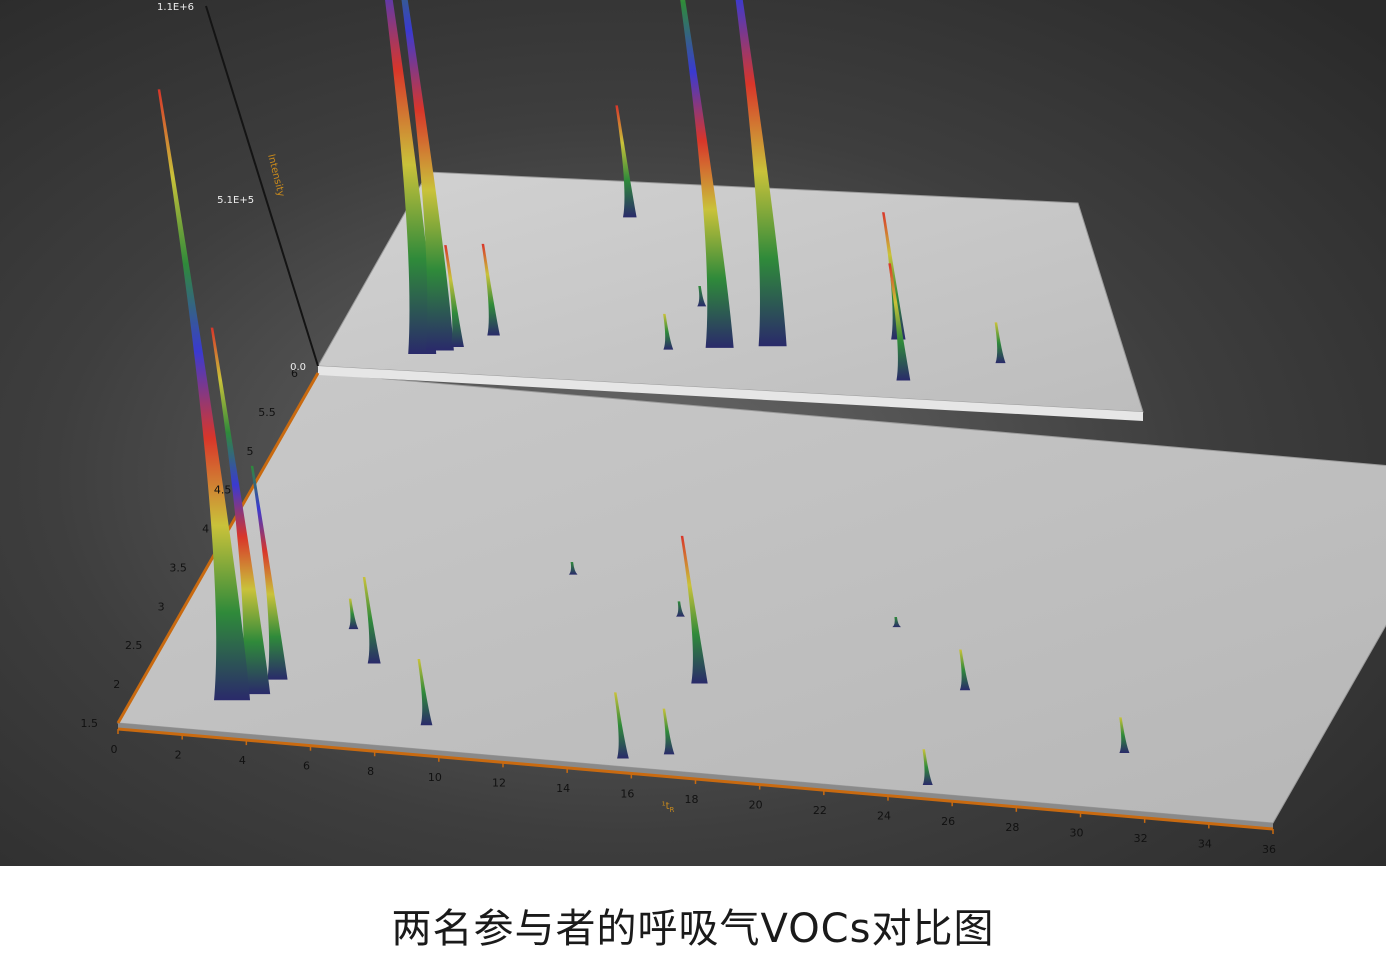  I want to click on y-tick-label: 3, so click(161, 606).